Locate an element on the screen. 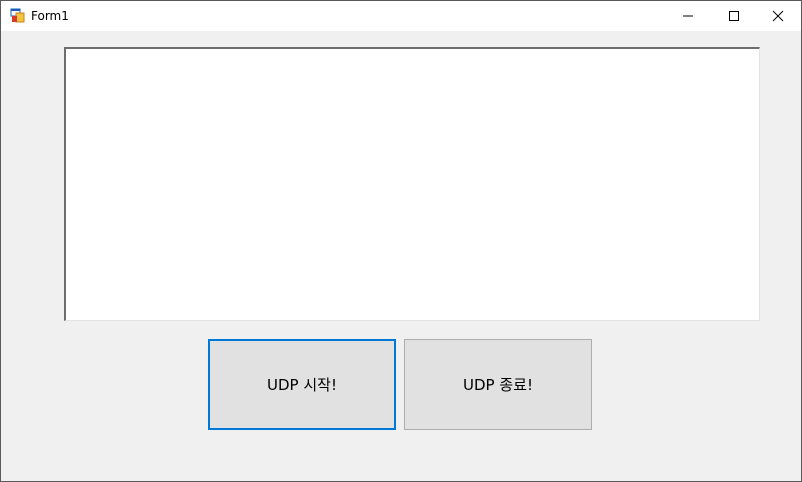  close-icon is located at coordinates (778, 16).